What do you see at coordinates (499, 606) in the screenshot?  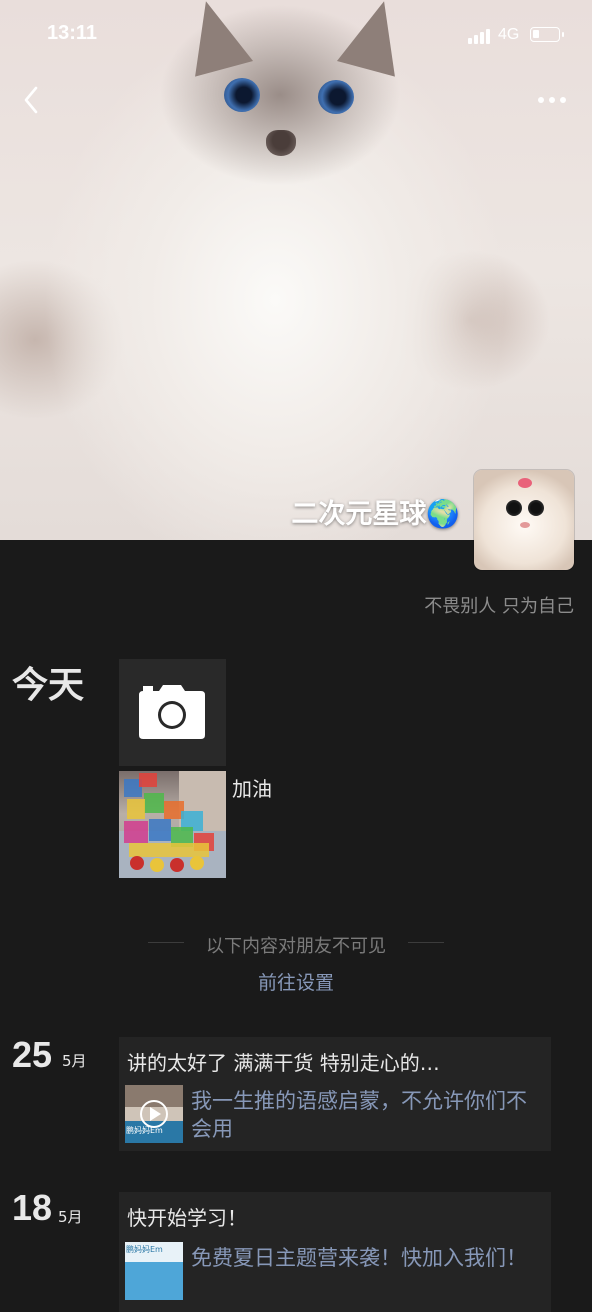 I see `profile-signature: 不畏别人 只为自己` at bounding box center [499, 606].